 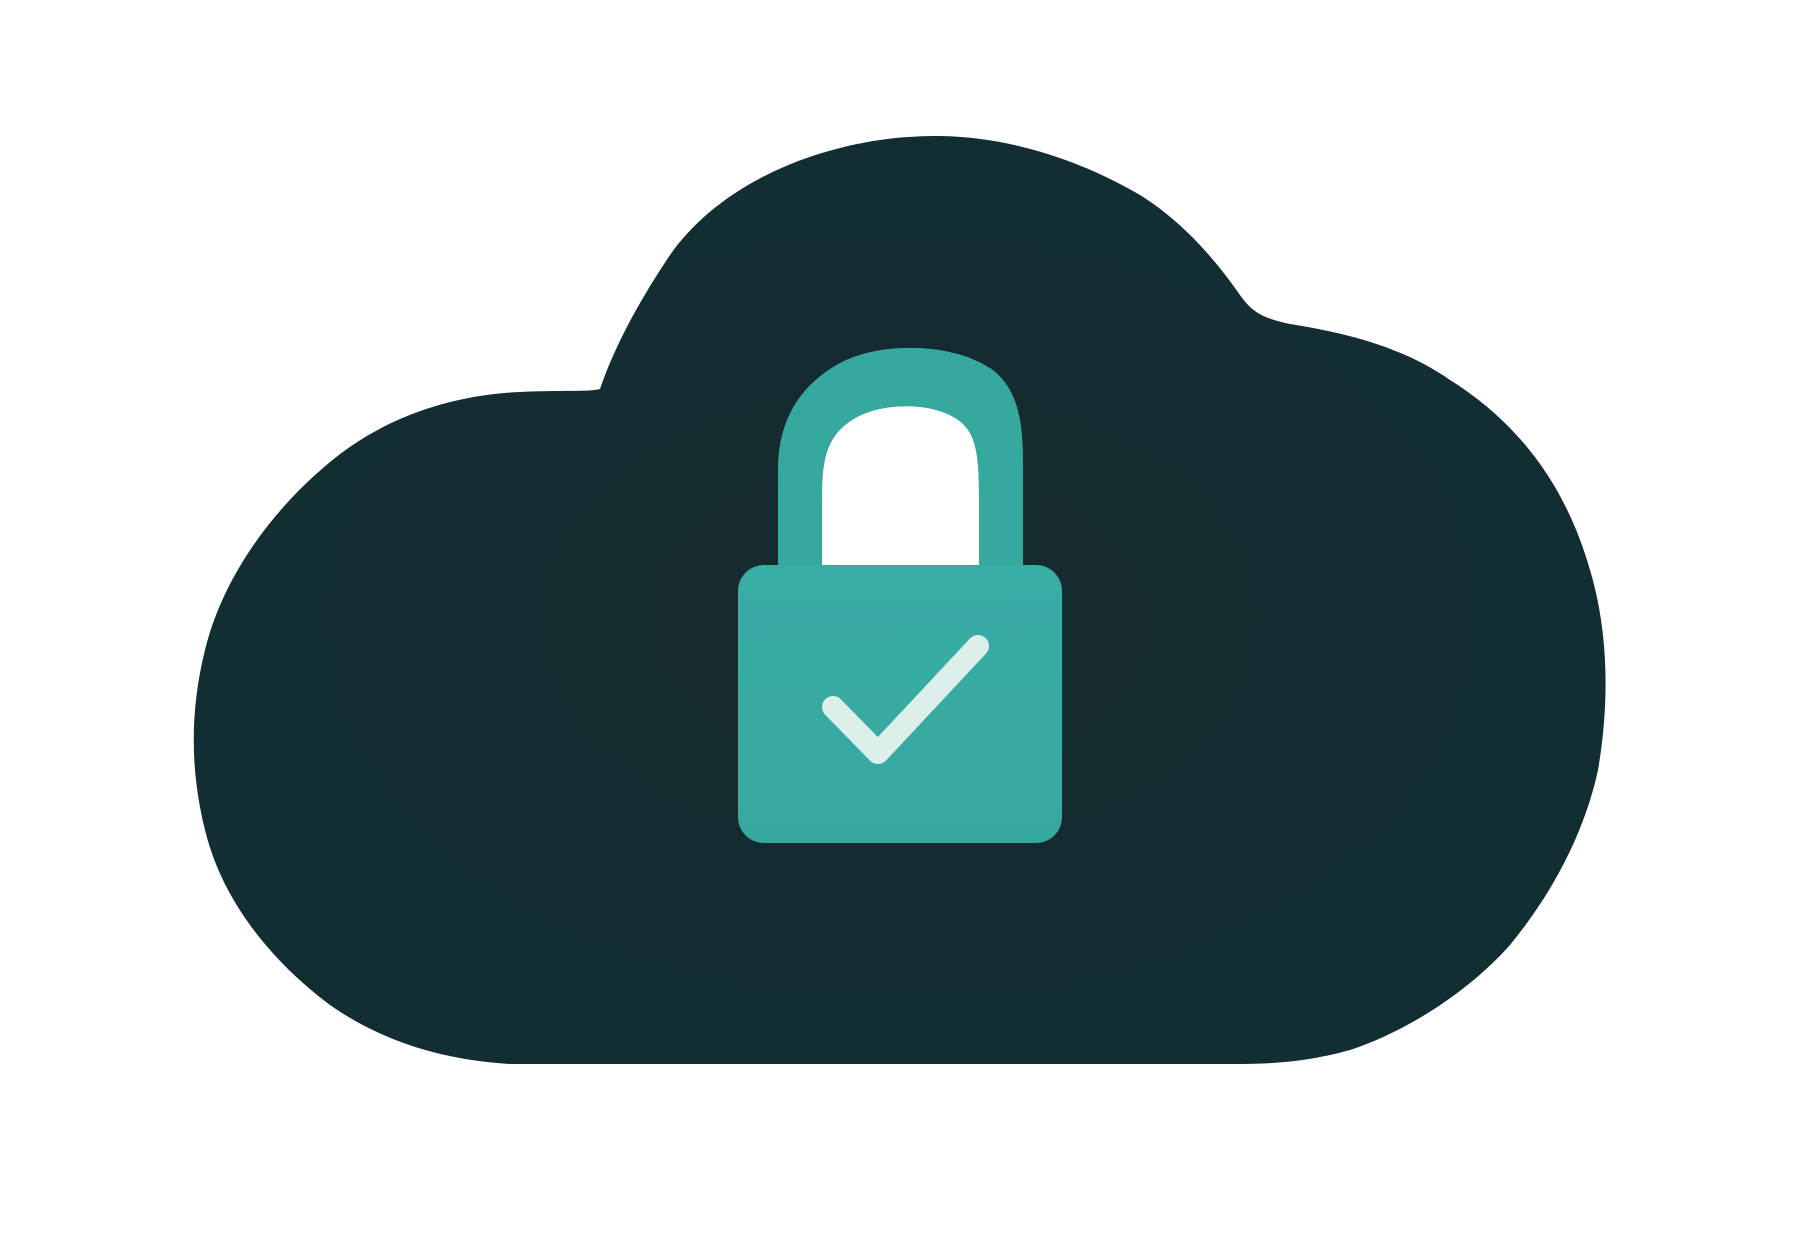 What do you see at coordinates (900, 704) in the screenshot?
I see `padlock-icon` at bounding box center [900, 704].